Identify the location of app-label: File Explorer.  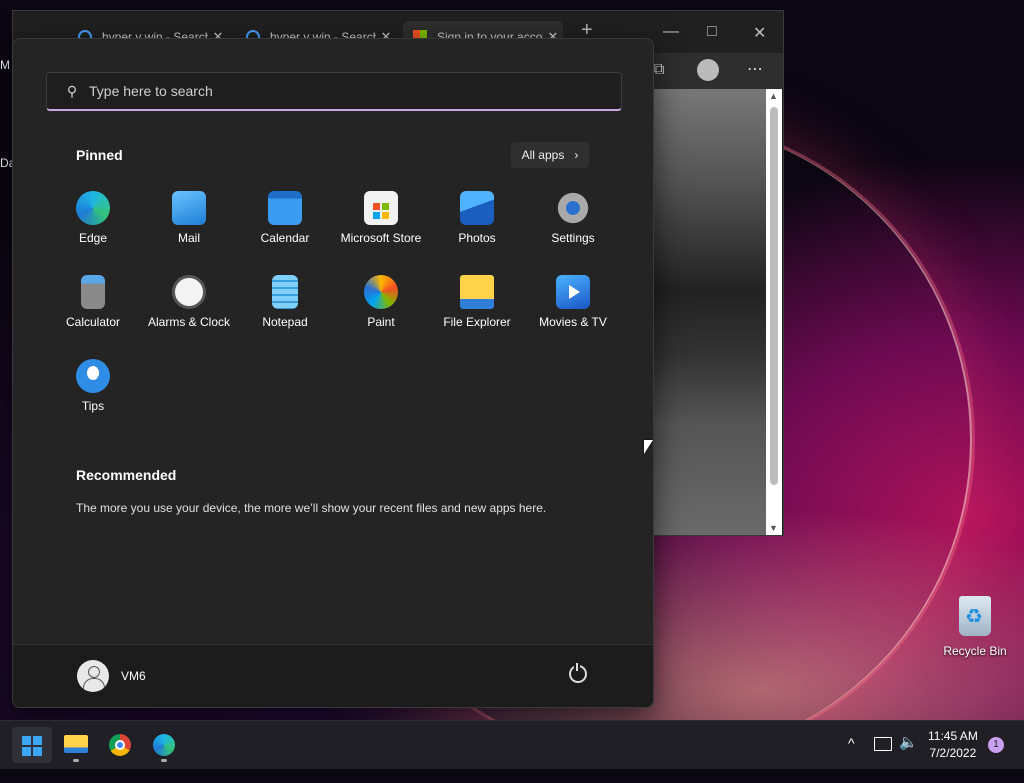
(477, 322).